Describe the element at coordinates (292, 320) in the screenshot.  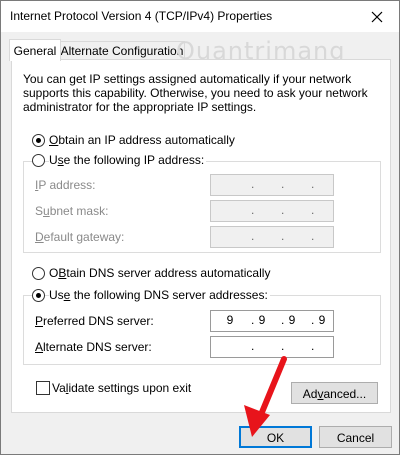
I see `preferred-dns-octet-3: 9` at that location.